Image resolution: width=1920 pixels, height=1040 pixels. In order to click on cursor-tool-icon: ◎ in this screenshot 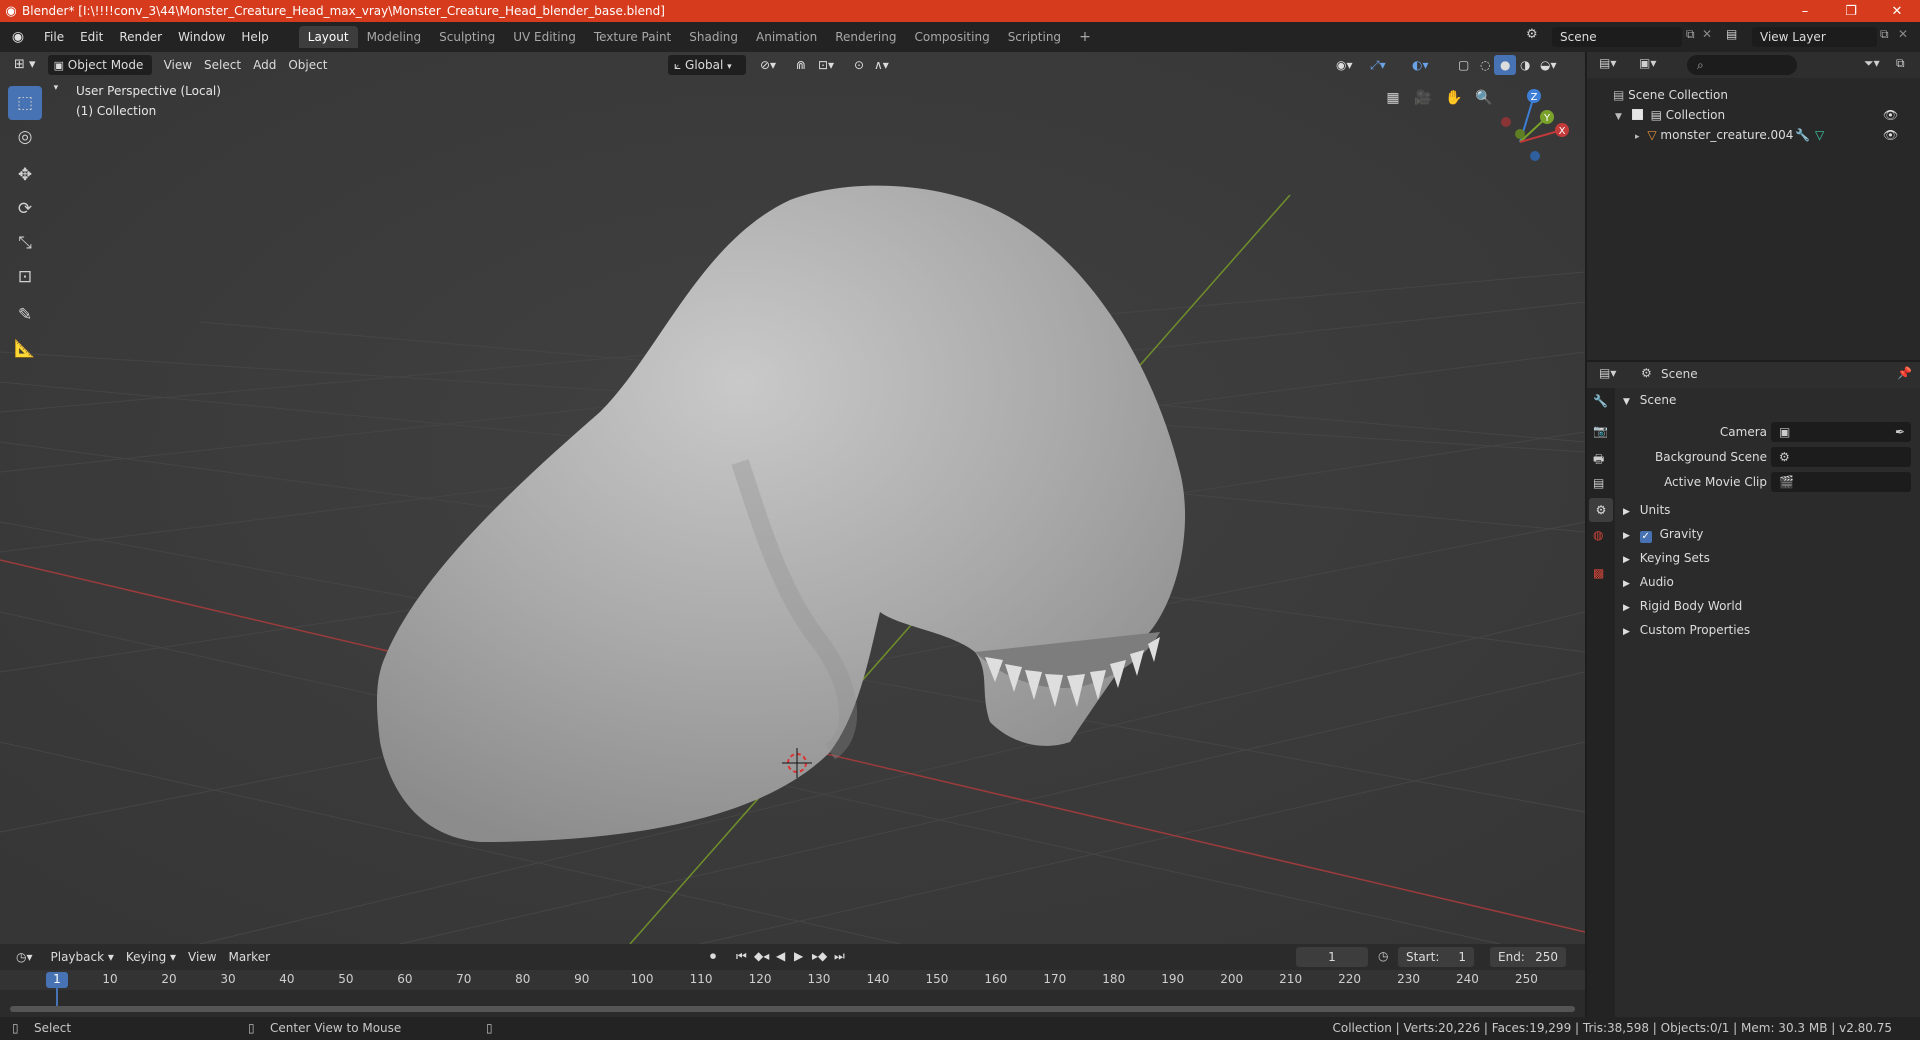, I will do `click(25, 137)`.